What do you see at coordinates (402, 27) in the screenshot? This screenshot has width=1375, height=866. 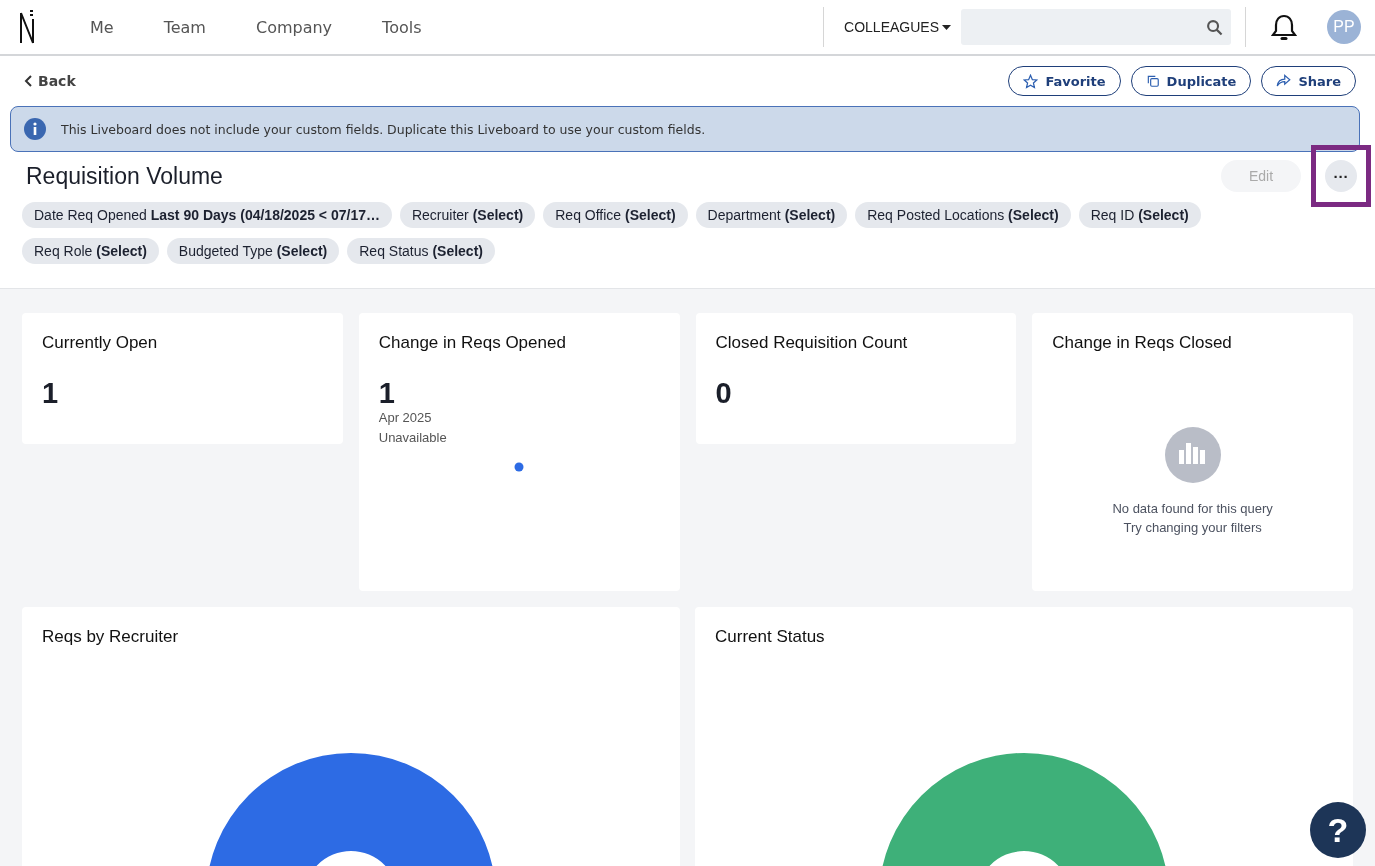 I see `nav-tab: Tools` at bounding box center [402, 27].